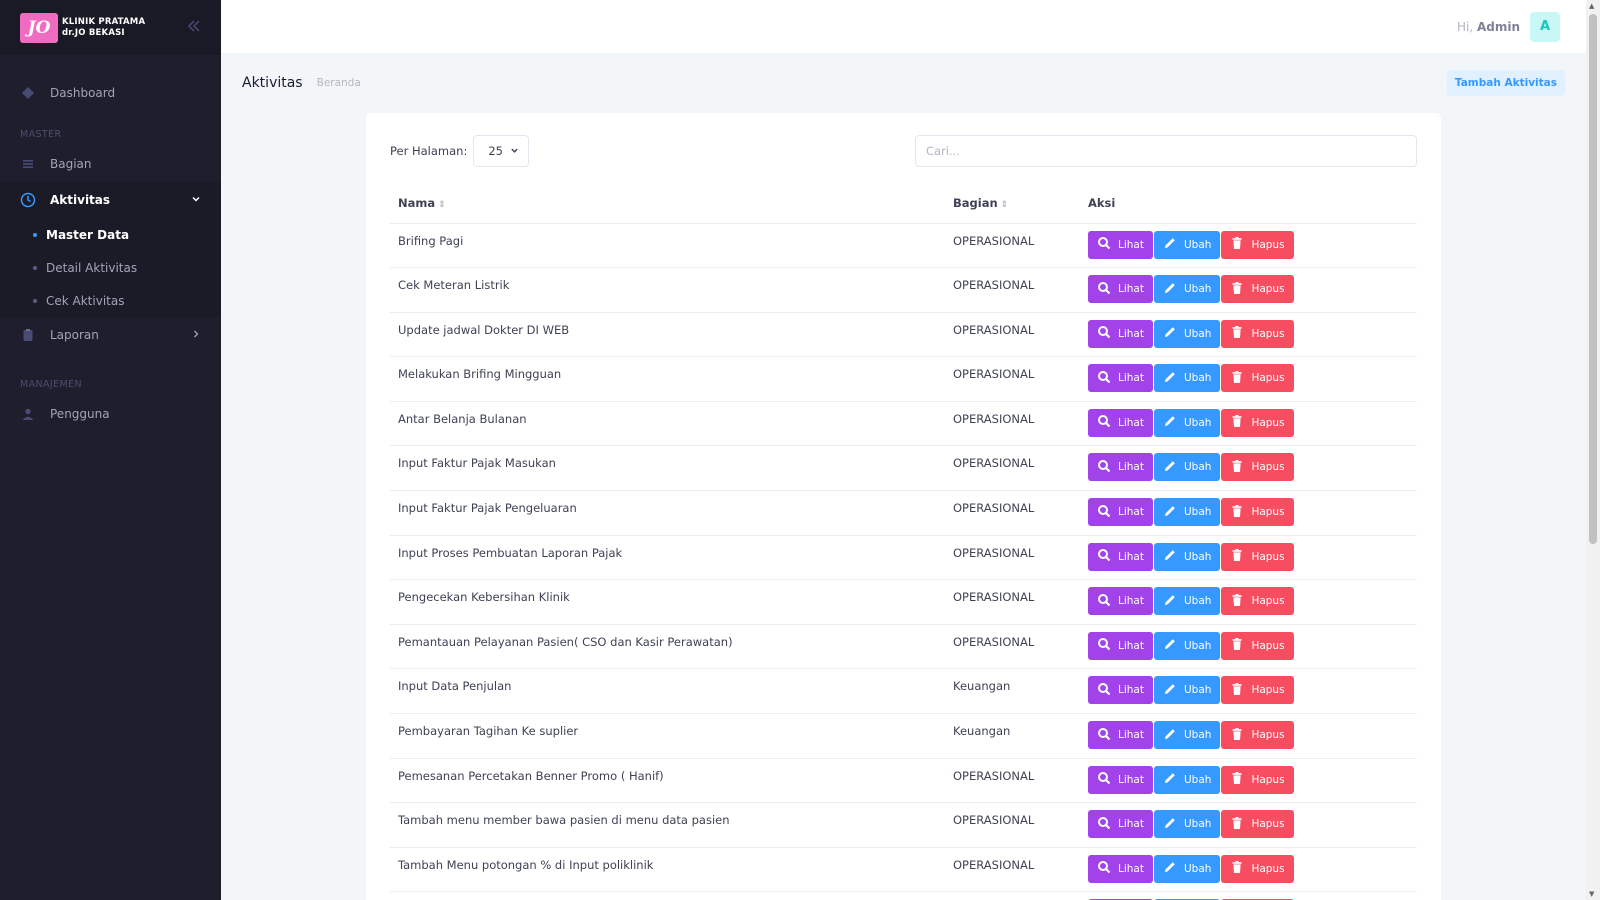  What do you see at coordinates (110, 234) in the screenshot?
I see `sidebar-subitem-master-data: Master Data` at bounding box center [110, 234].